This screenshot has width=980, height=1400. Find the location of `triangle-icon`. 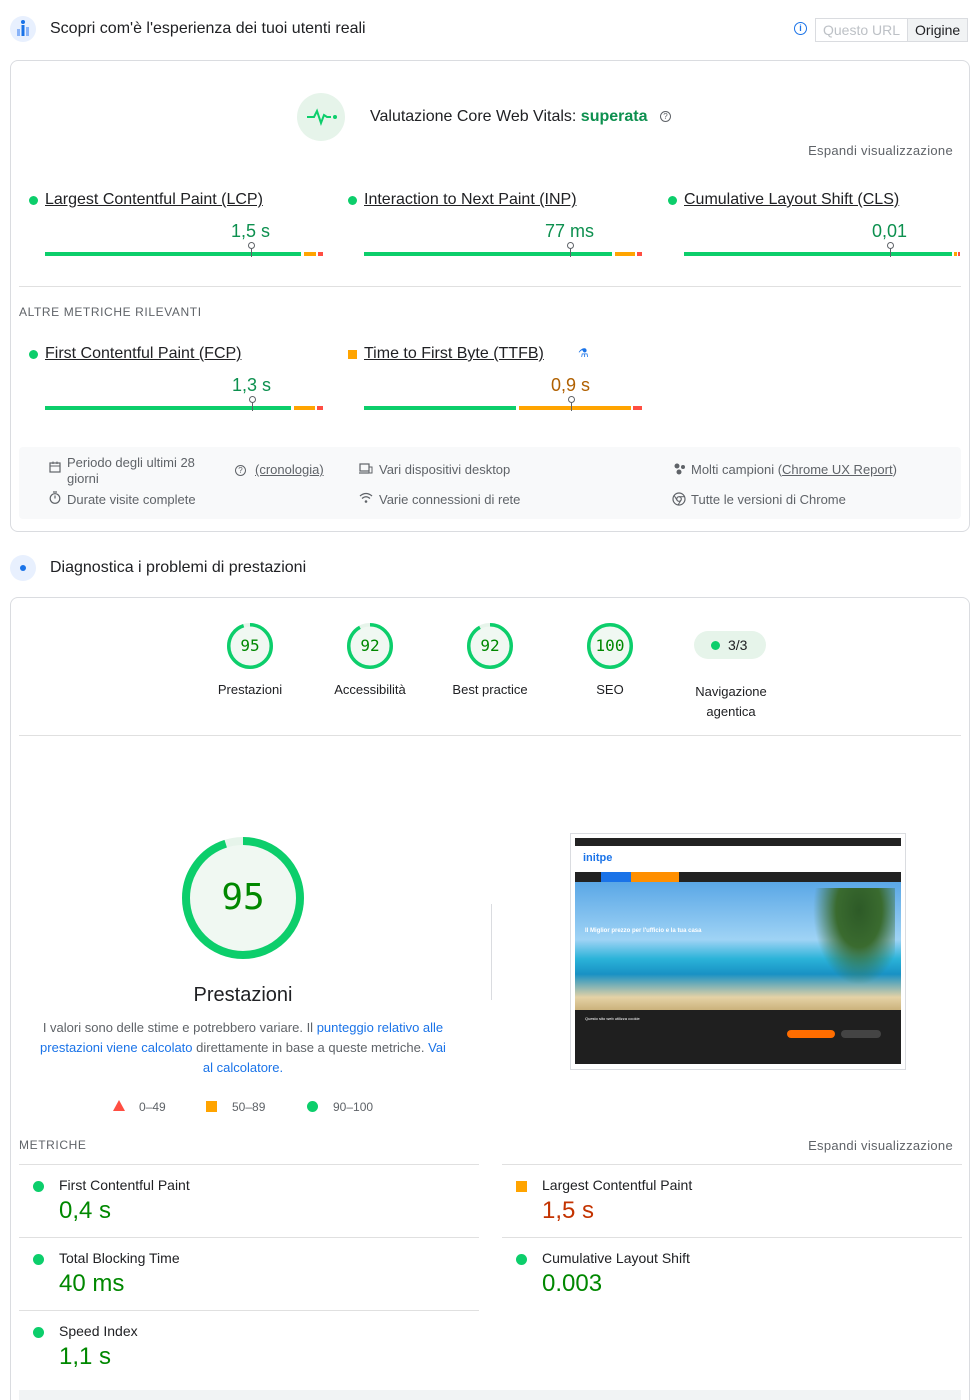

triangle-icon is located at coordinates (119, 1105).